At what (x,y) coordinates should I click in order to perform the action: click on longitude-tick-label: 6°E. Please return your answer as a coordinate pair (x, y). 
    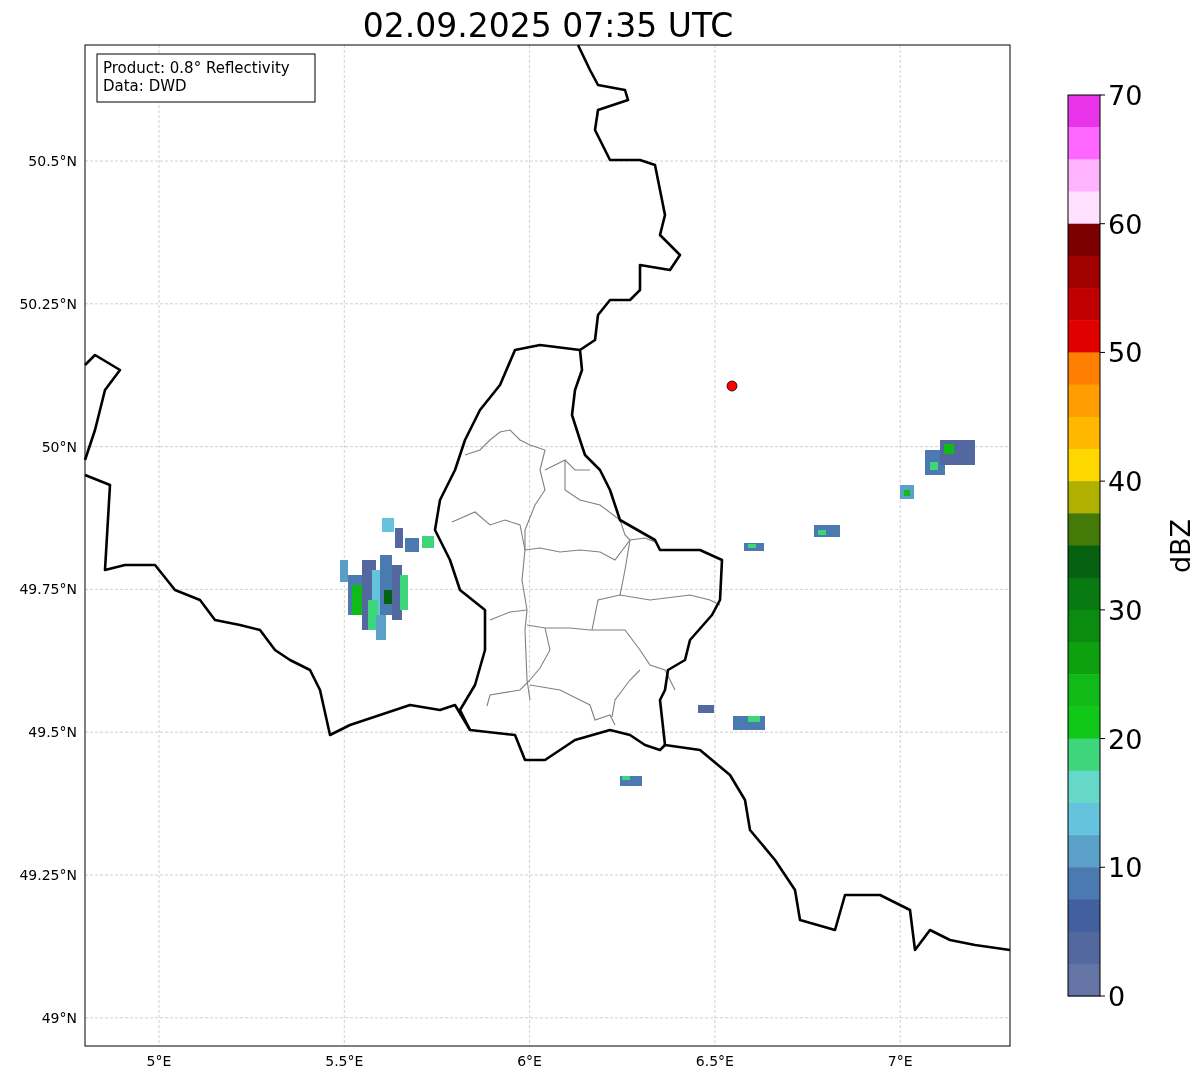
    Looking at the image, I should click on (529, 1061).